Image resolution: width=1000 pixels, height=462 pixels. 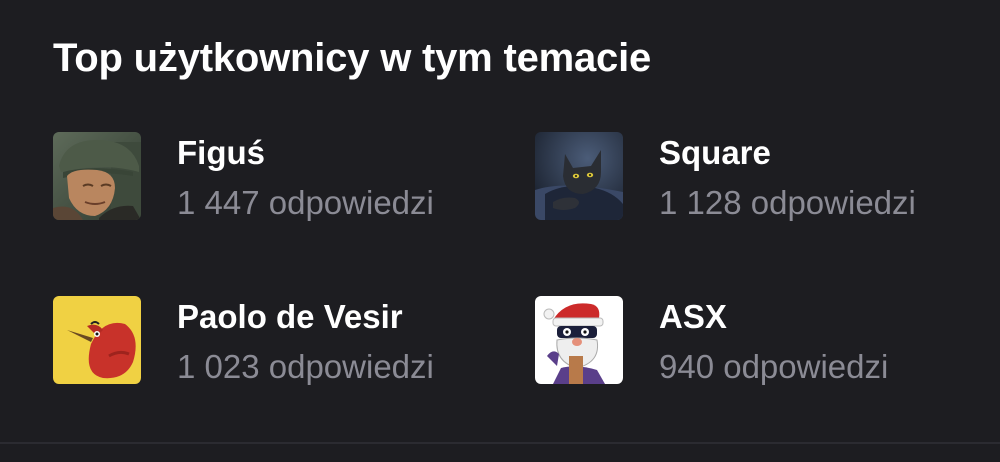 I want to click on user-name: Figuś, so click(x=221, y=153).